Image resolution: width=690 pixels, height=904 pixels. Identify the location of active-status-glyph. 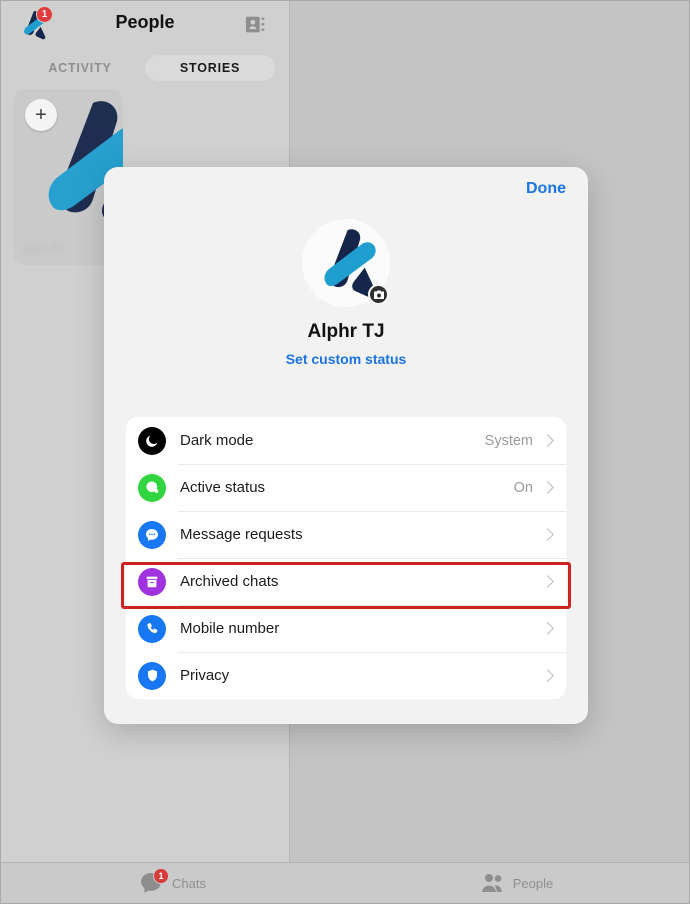
(151, 487).